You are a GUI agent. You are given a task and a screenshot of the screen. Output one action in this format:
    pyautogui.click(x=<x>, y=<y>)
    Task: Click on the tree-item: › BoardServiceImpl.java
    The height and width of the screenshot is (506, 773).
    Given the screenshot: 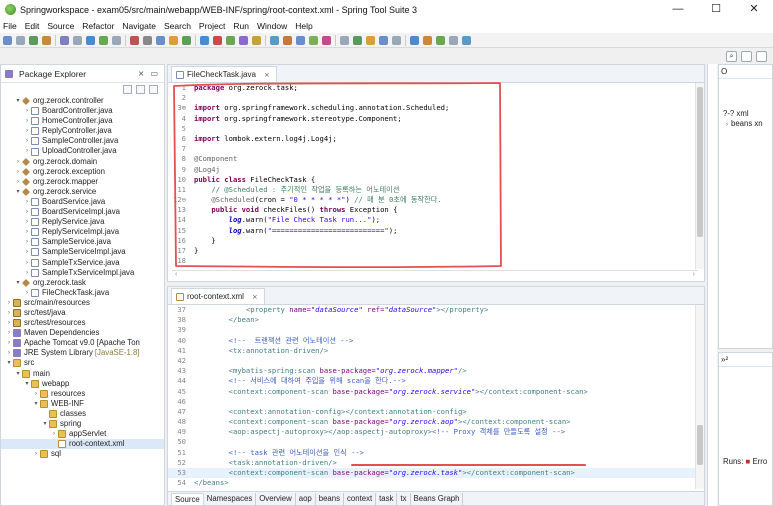 What is the action you would take?
    pyautogui.click(x=82, y=212)
    